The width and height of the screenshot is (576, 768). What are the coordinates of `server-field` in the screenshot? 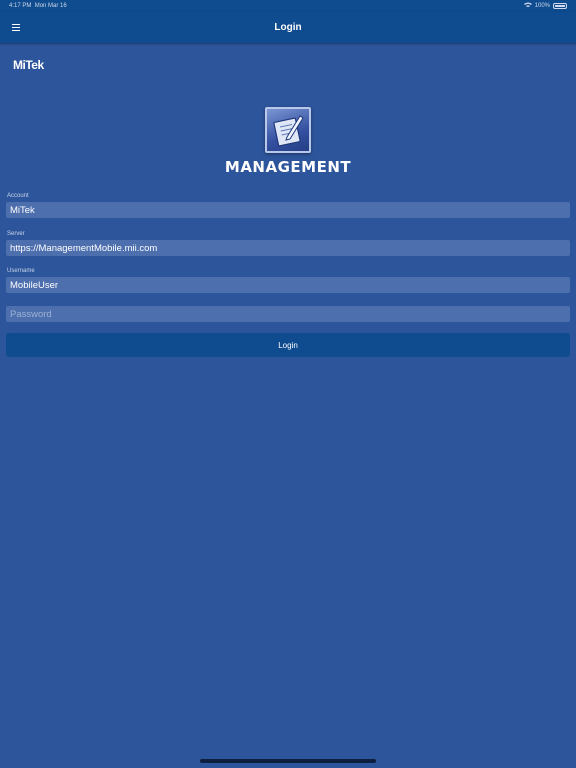 It's located at (288, 248).